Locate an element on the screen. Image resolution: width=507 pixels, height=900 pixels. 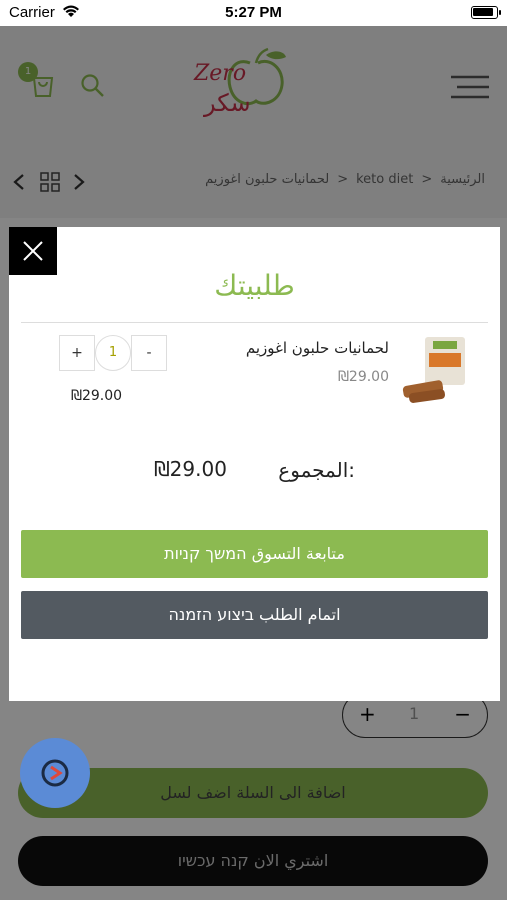
cart-item-line-total: ₪29.00 is located at coordinates (97, 396).